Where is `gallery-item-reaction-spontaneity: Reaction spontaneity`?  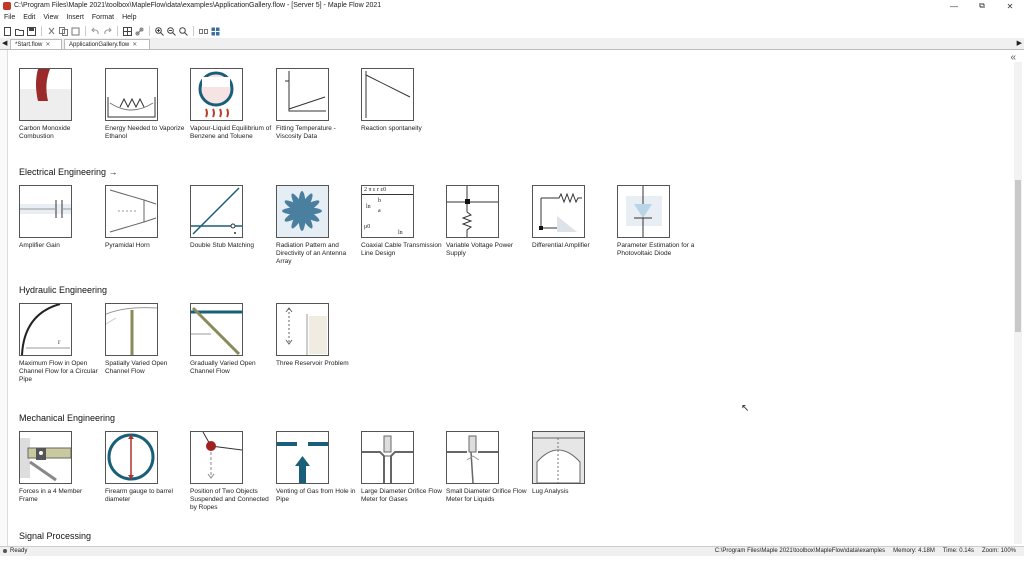 gallery-item-reaction-spontaneity: Reaction spontaneity is located at coordinates (402, 100).